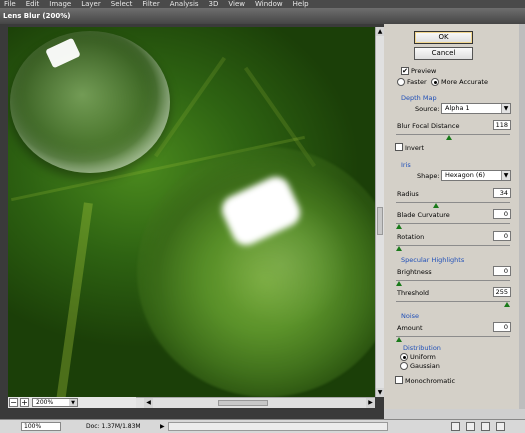 This screenshot has height=433, width=525. I want to click on scroll-up-arrow-icon: ▲, so click(380, 31).